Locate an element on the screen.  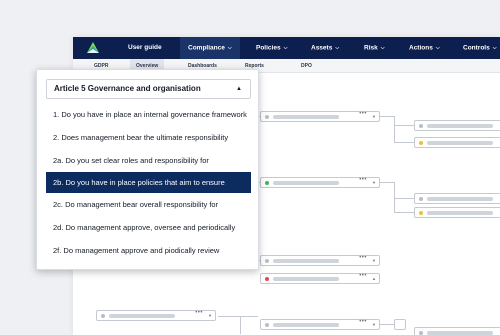
nav-actions-label: Actions is located at coordinates (421, 48).